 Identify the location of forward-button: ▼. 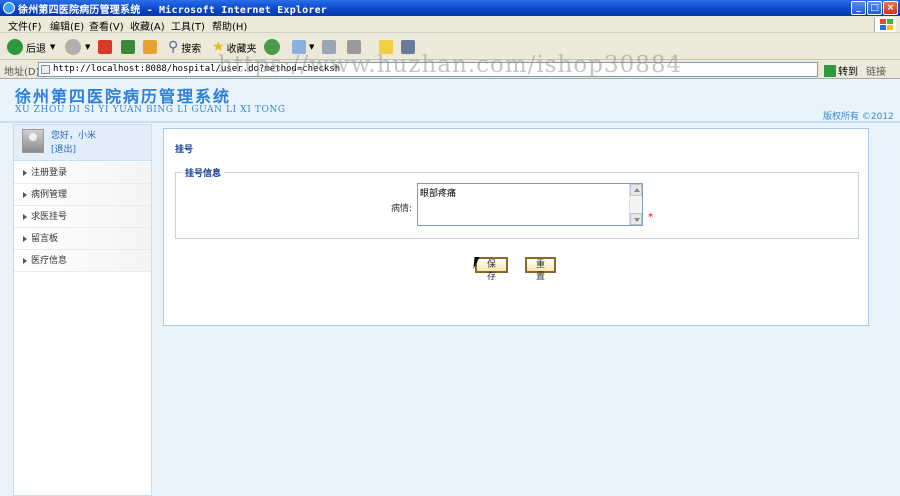
(77, 47).